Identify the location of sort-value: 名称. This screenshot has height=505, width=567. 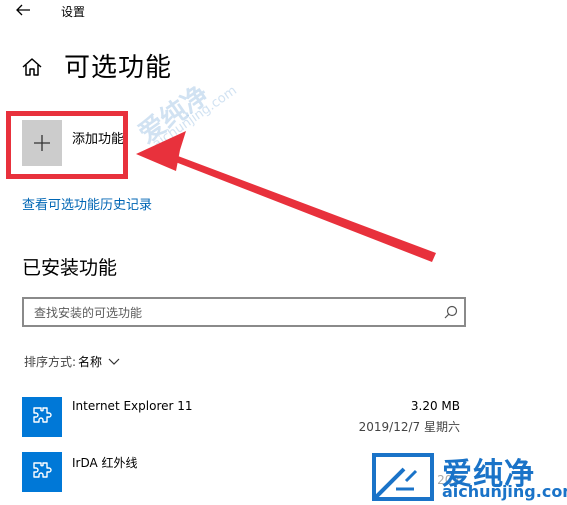
(90, 362).